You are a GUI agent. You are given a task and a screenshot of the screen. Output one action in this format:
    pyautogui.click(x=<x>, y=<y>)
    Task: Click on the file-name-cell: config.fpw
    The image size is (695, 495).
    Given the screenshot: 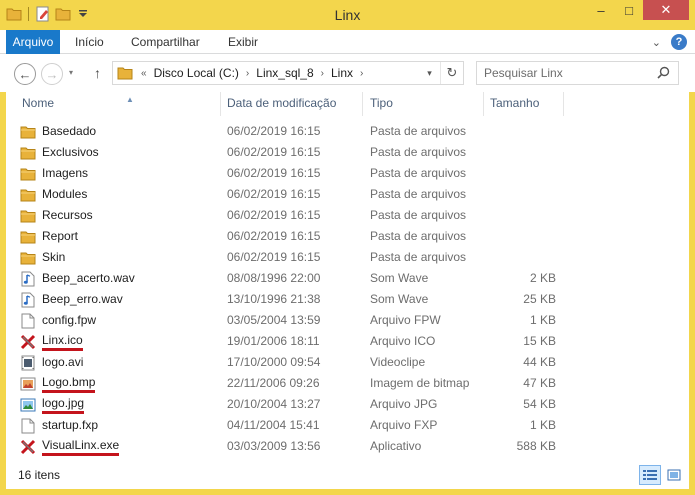 What is the action you would take?
    pyautogui.click(x=58, y=320)
    